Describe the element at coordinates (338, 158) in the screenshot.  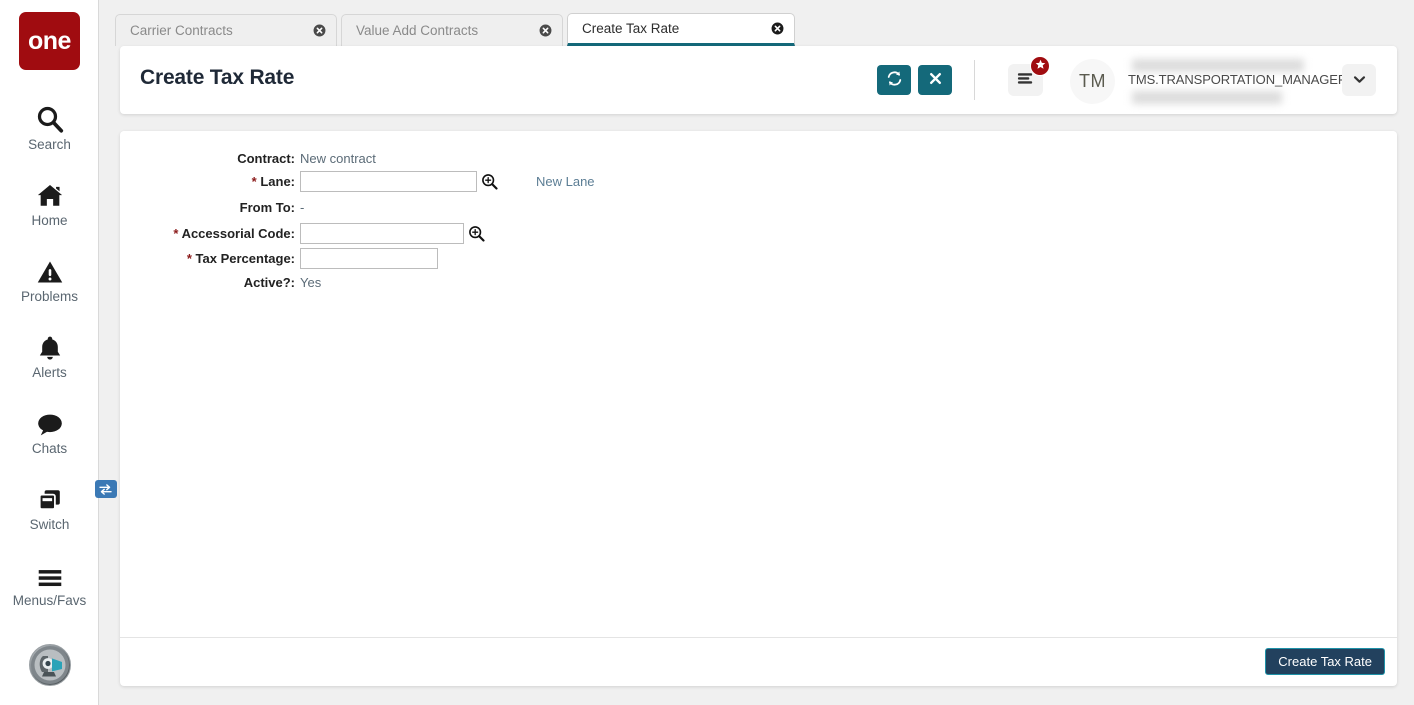
I see `contract-value: New contract` at that location.